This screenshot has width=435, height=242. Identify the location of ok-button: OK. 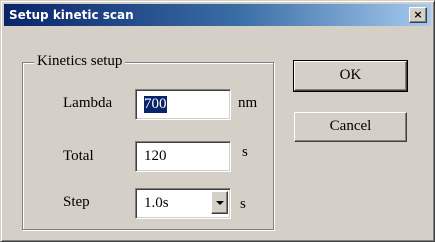
(350, 76).